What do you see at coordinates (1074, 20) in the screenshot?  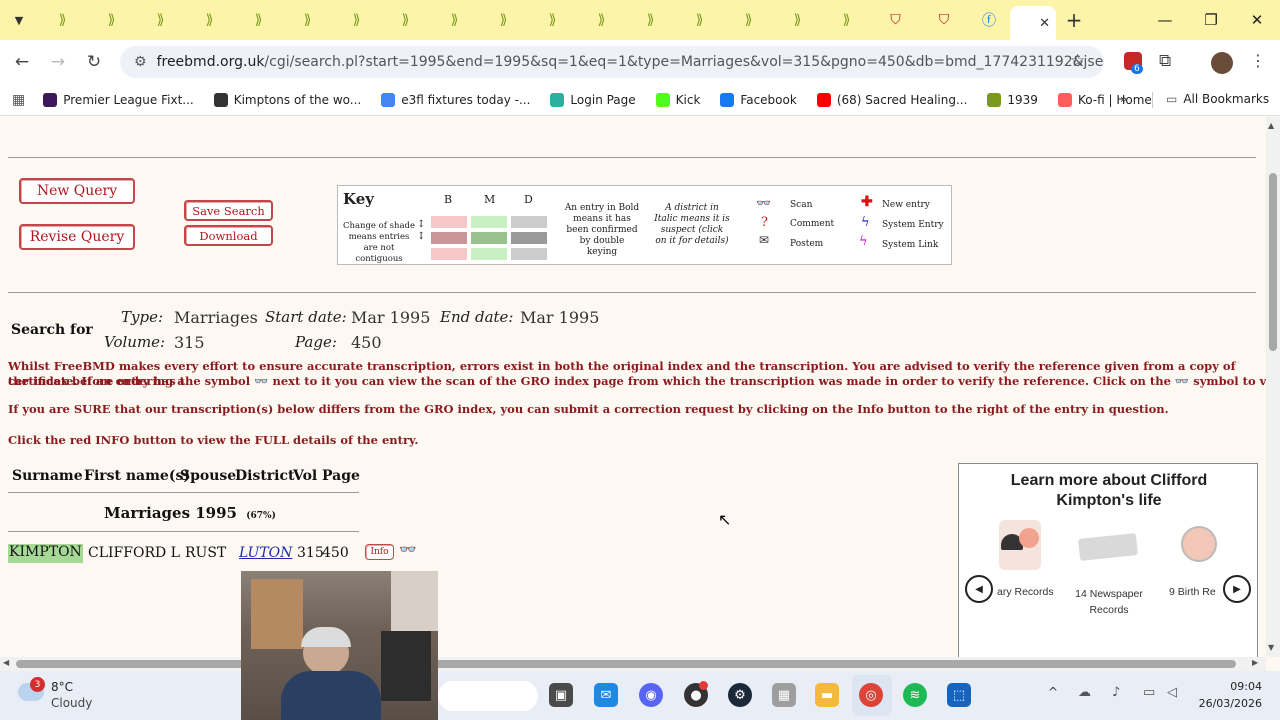 I see `new-tab-button: +` at bounding box center [1074, 20].